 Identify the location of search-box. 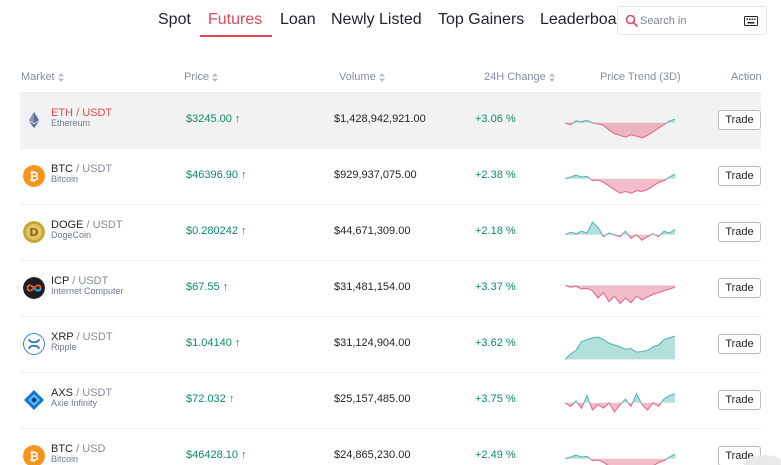
(692, 20).